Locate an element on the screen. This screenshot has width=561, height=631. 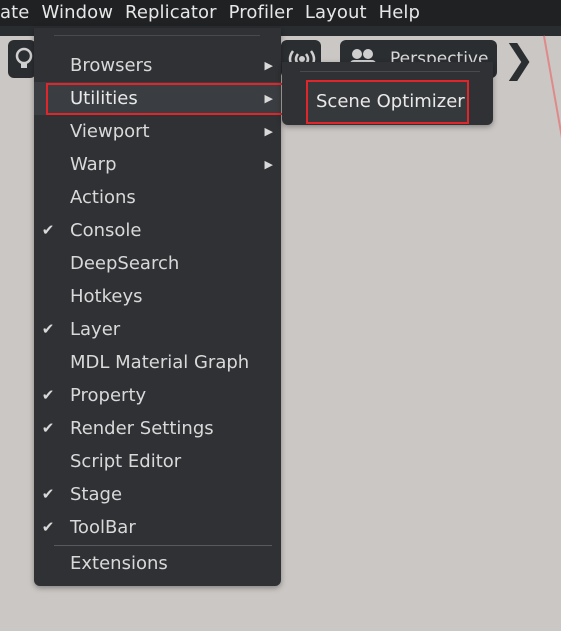
menu-item-label: ToolBar is located at coordinates (103, 527).